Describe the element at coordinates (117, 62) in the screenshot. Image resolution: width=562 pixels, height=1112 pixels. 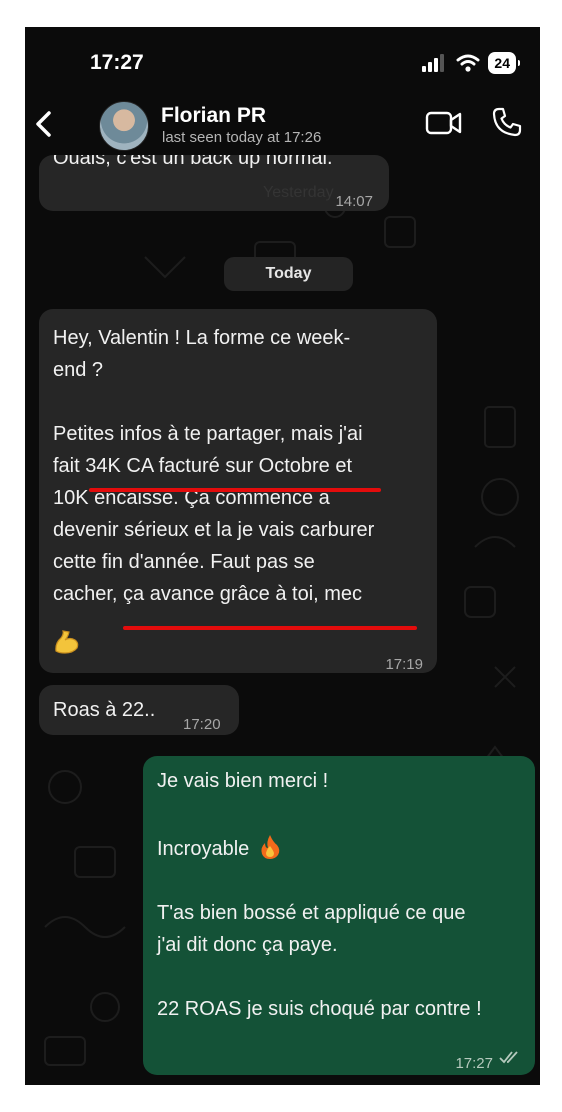
I see `status-time: 17:27` at that location.